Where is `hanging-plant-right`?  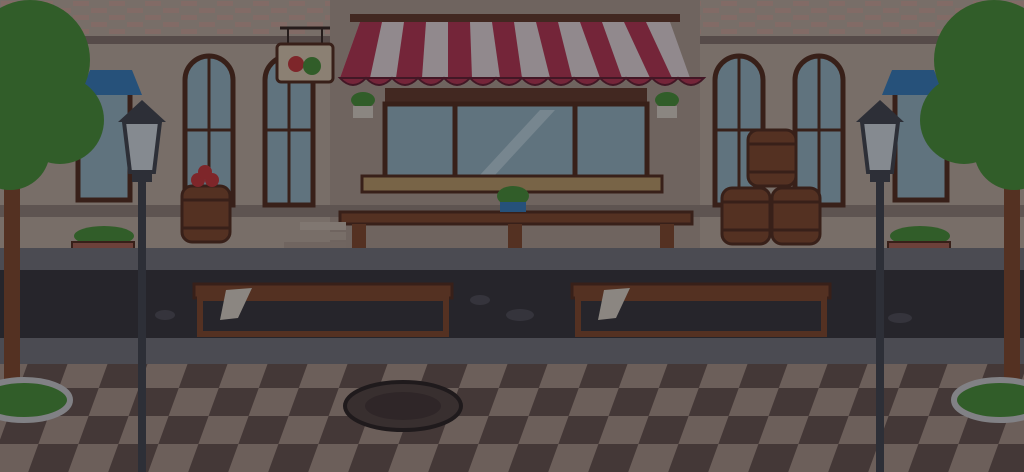 hanging-plant-right is located at coordinates (667, 105).